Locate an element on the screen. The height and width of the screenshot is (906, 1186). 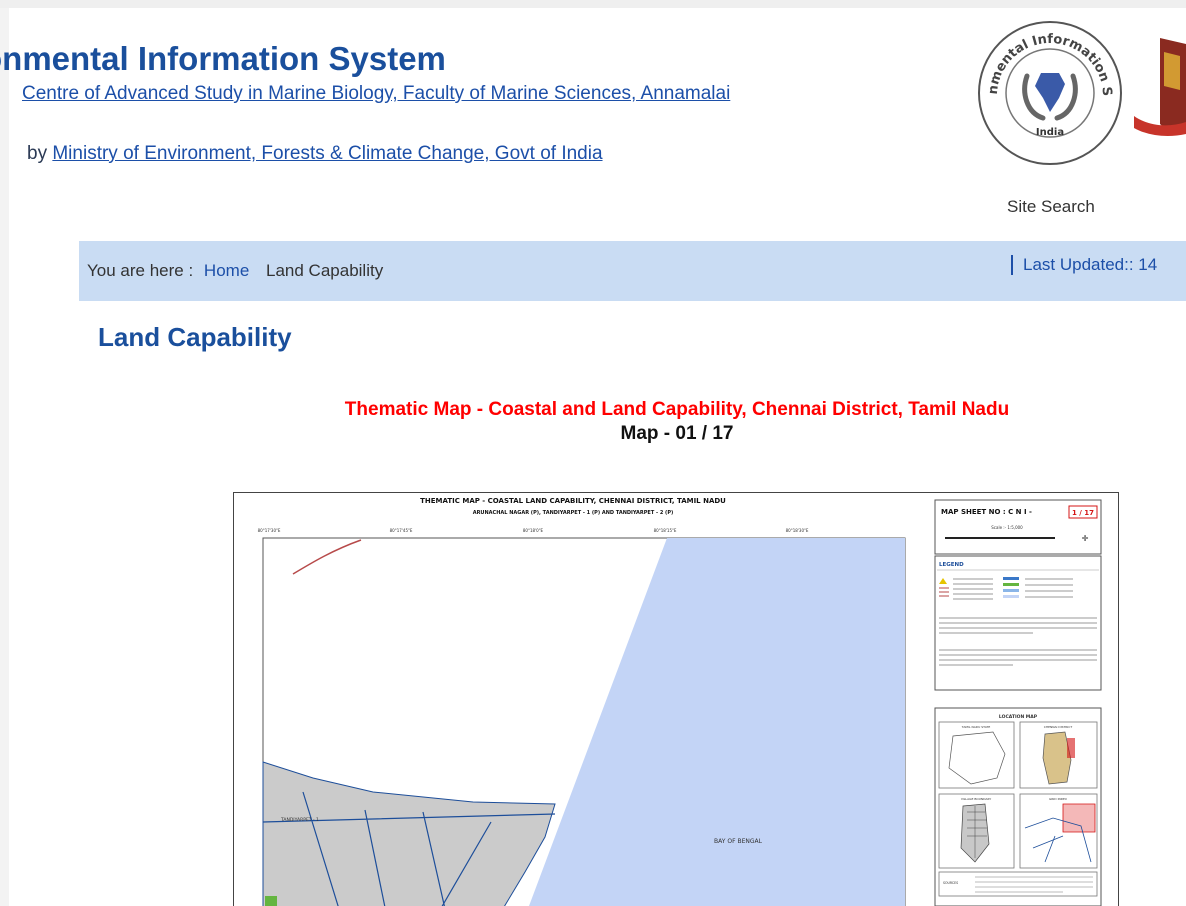
logo-text-bottom: India is located at coordinates (1050, 132).